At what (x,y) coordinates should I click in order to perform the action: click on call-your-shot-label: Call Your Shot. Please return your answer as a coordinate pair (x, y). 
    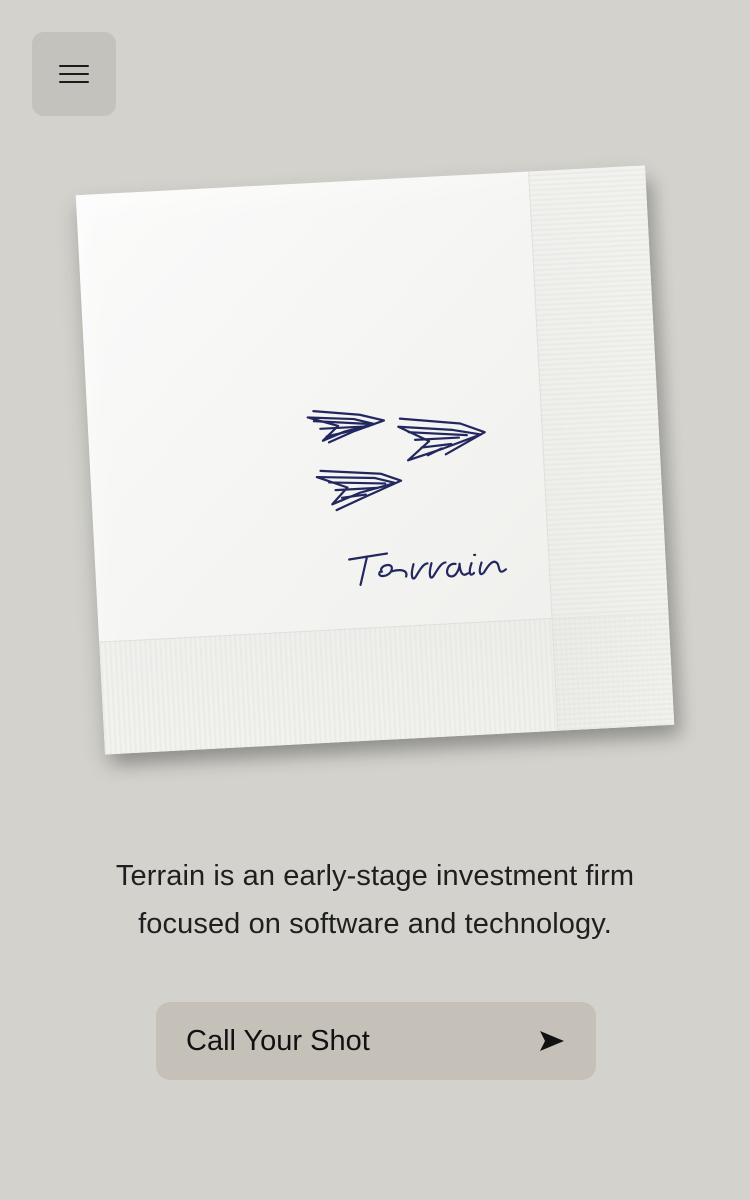
    Looking at the image, I should click on (278, 1040).